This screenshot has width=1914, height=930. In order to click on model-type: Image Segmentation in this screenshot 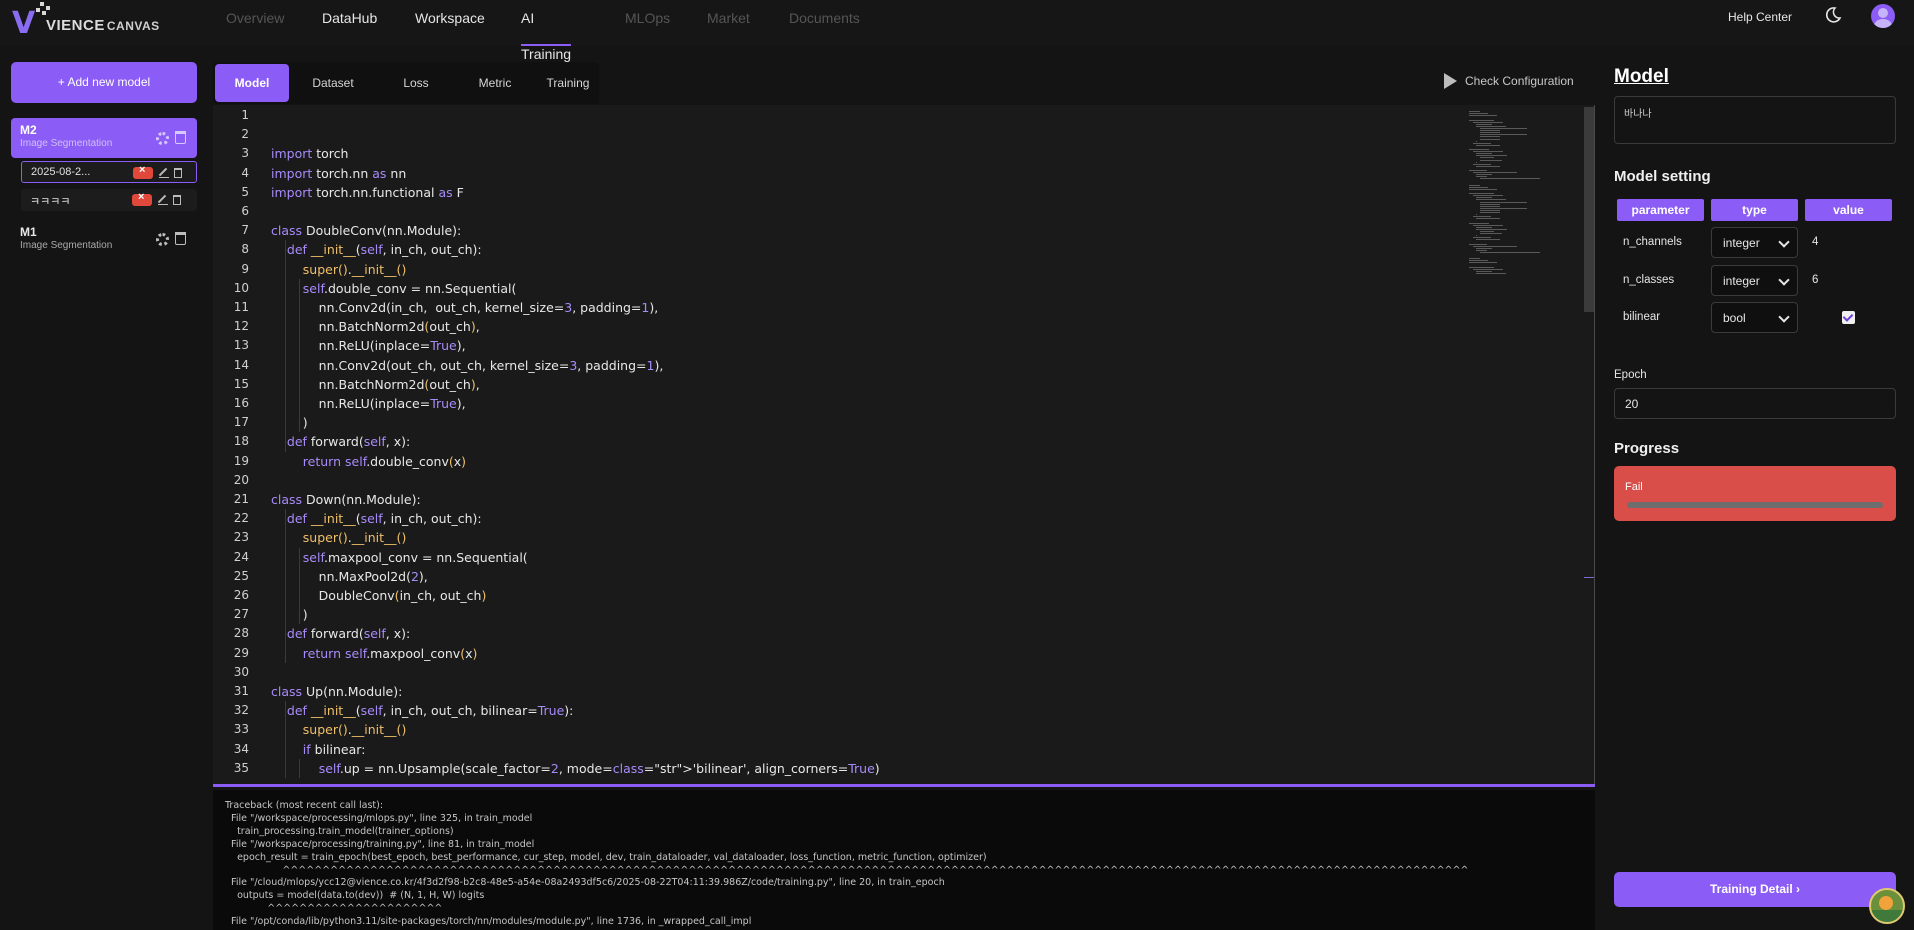, I will do `click(66, 143)`.